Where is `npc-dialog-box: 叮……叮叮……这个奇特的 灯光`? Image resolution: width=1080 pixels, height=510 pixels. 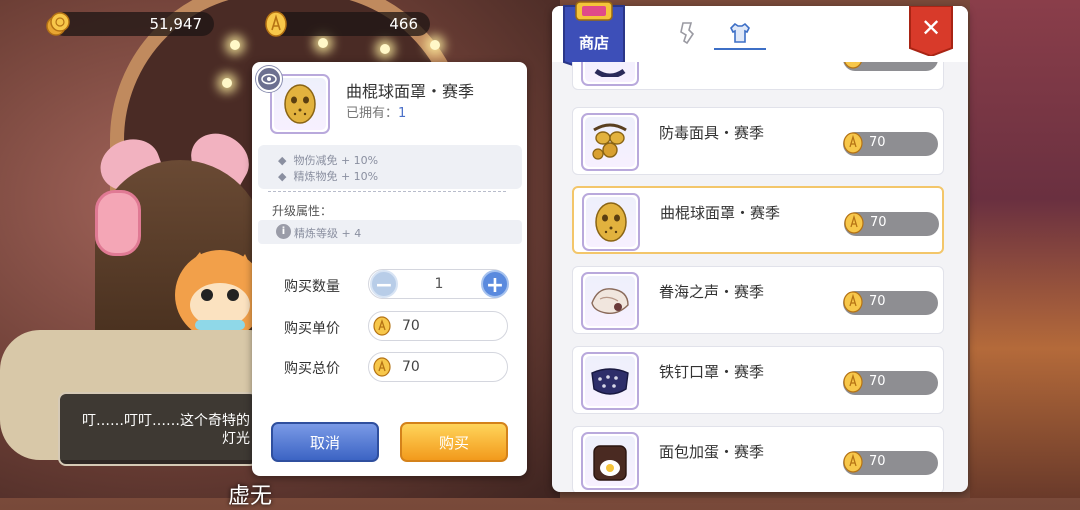 npc-dialog-box: 叮……叮叮……这个奇特的 灯光 is located at coordinates (158, 429).